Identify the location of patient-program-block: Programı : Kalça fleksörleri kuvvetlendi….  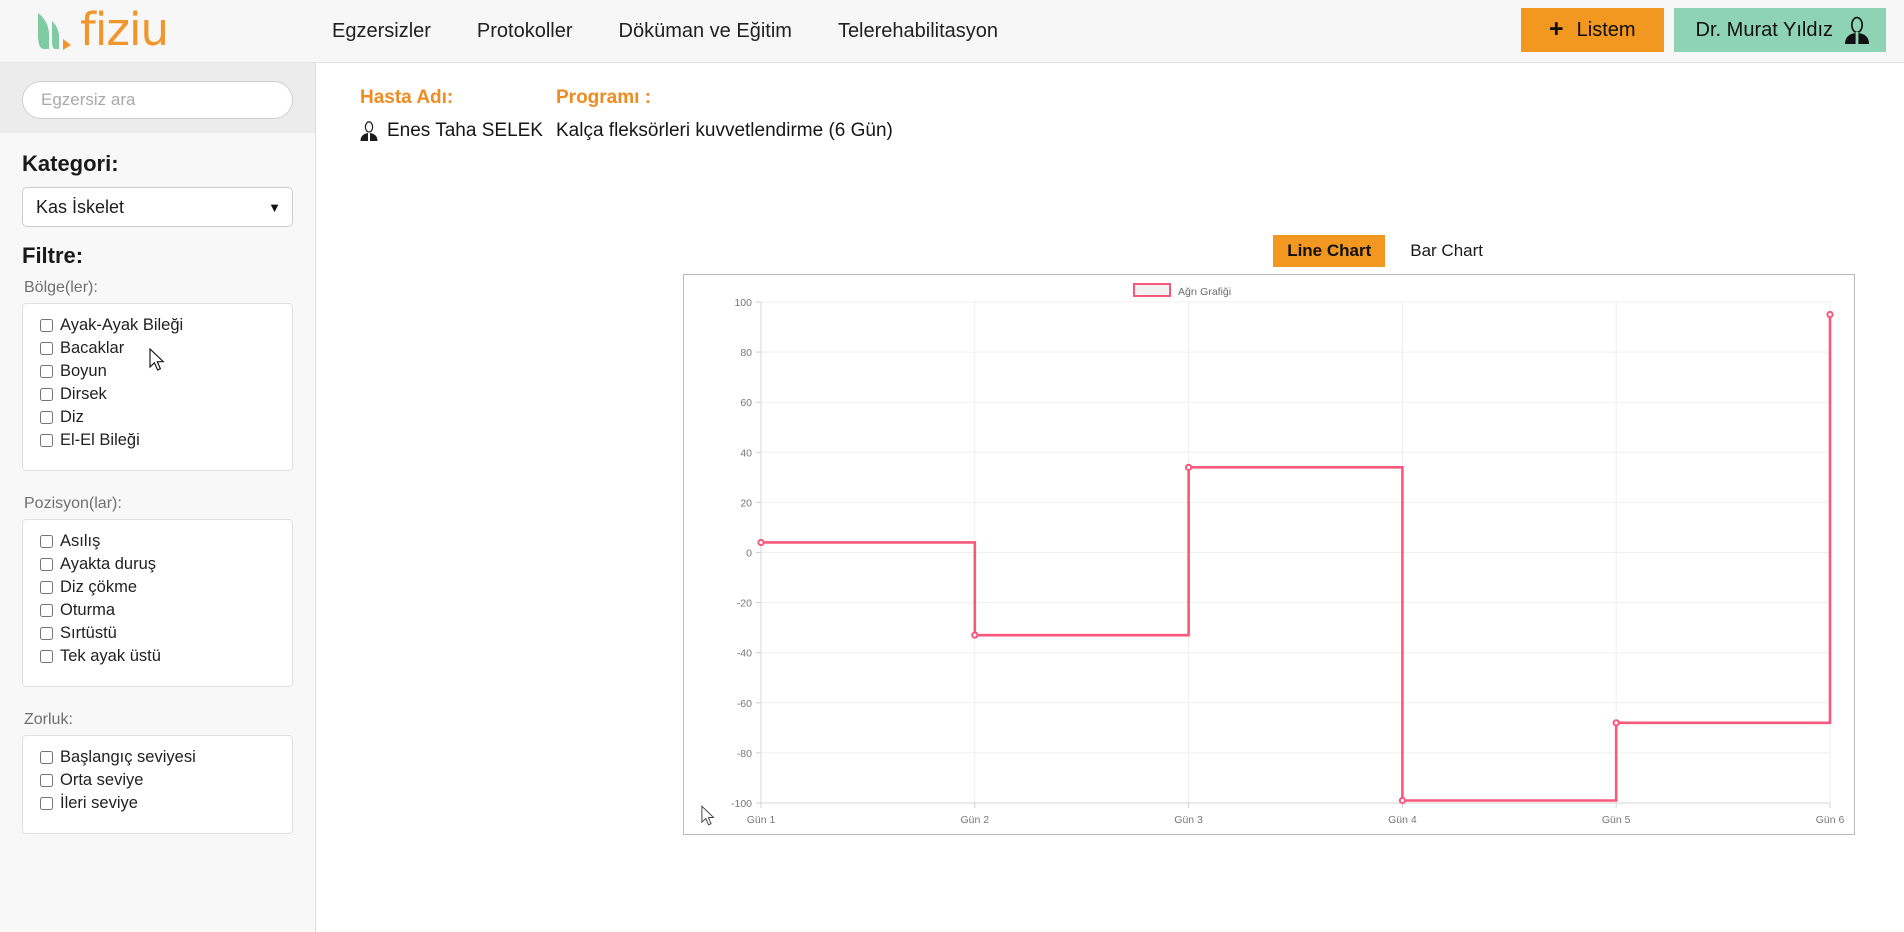
(724, 114).